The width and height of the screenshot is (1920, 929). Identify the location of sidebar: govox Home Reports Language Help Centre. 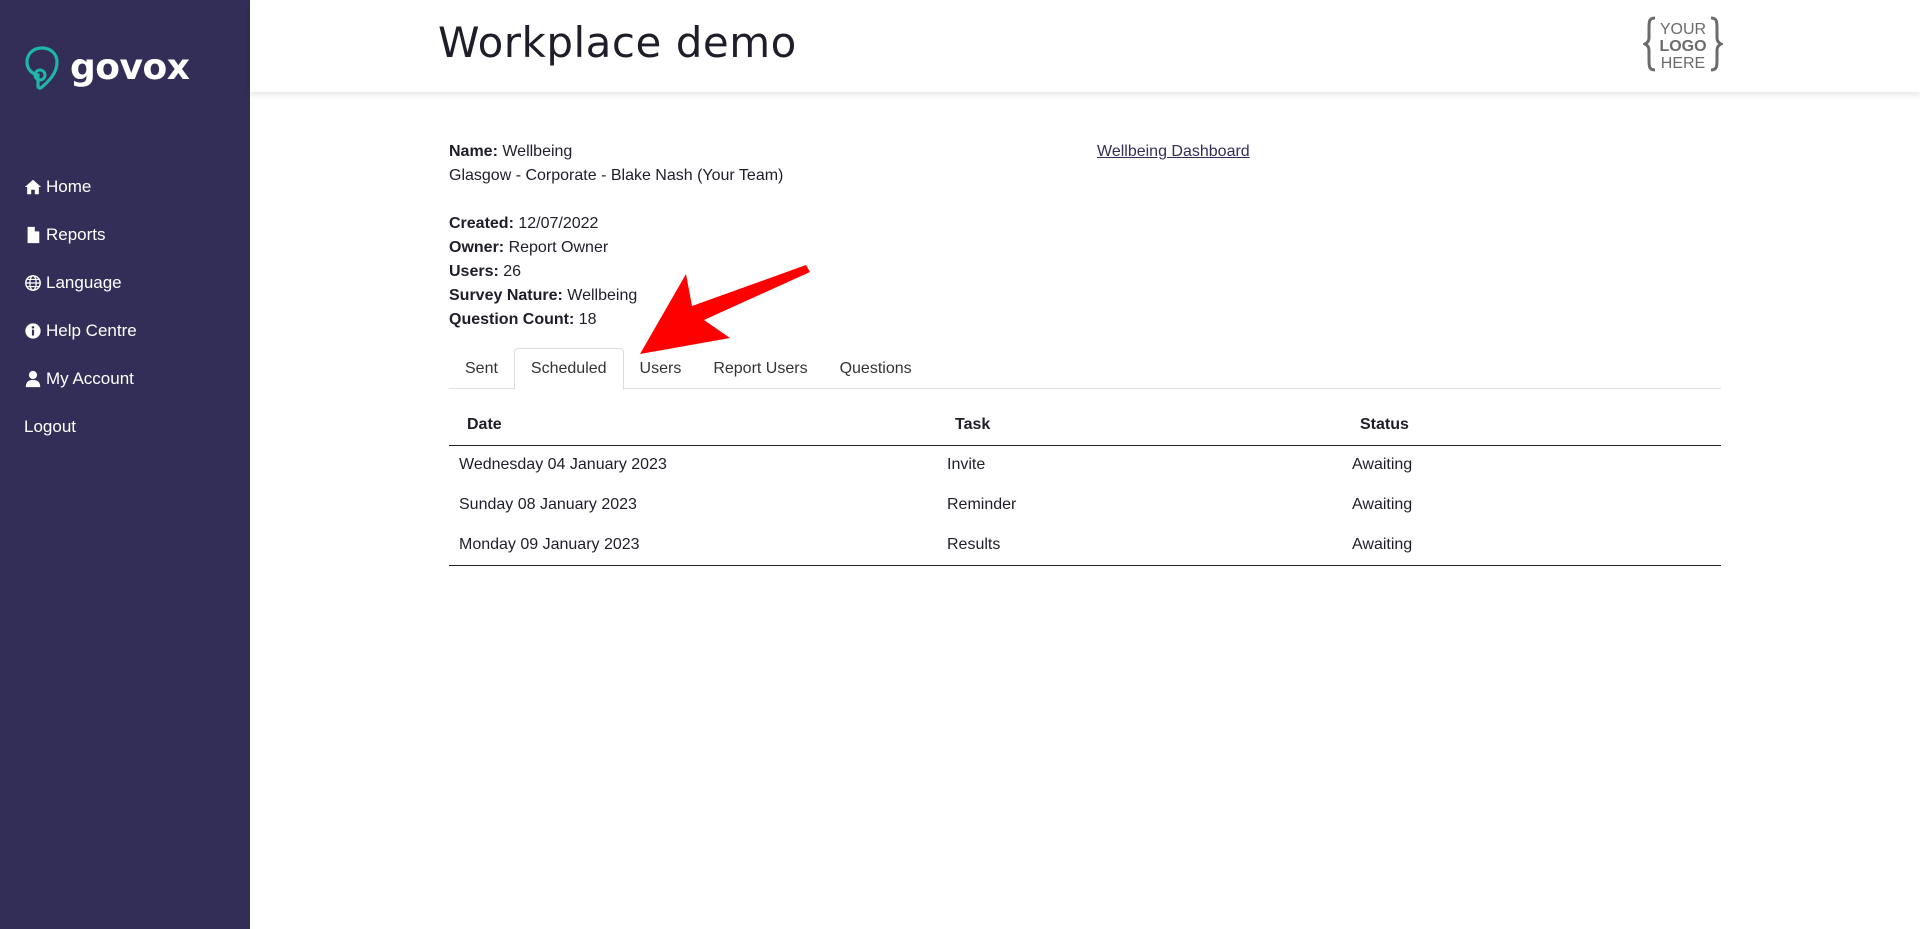
(125, 464).